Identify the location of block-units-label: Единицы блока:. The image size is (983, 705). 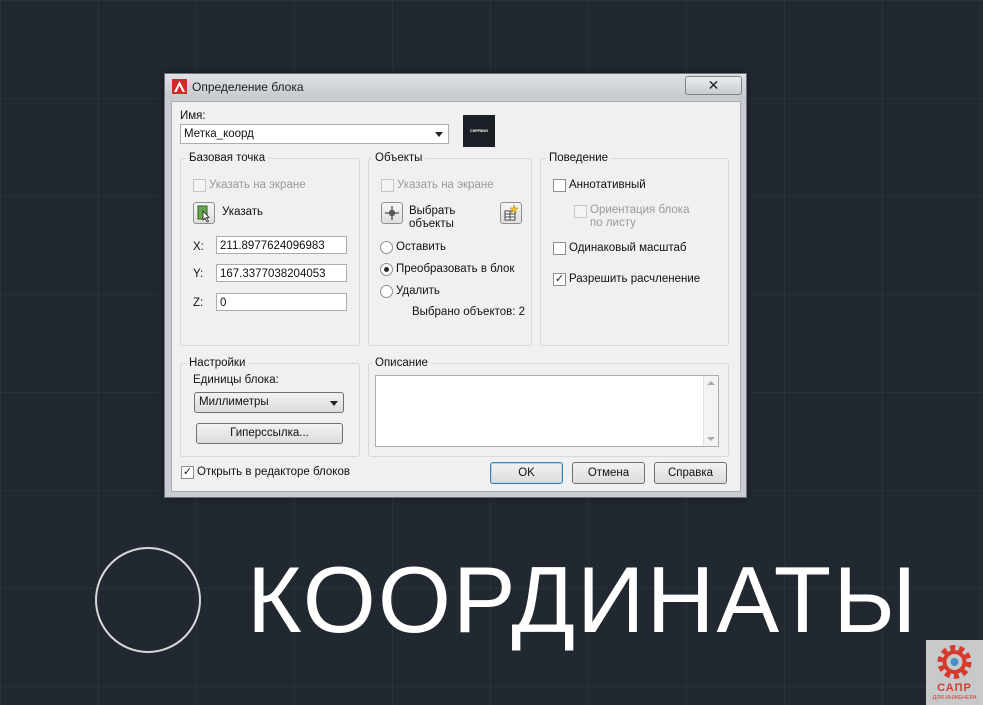
(236, 380).